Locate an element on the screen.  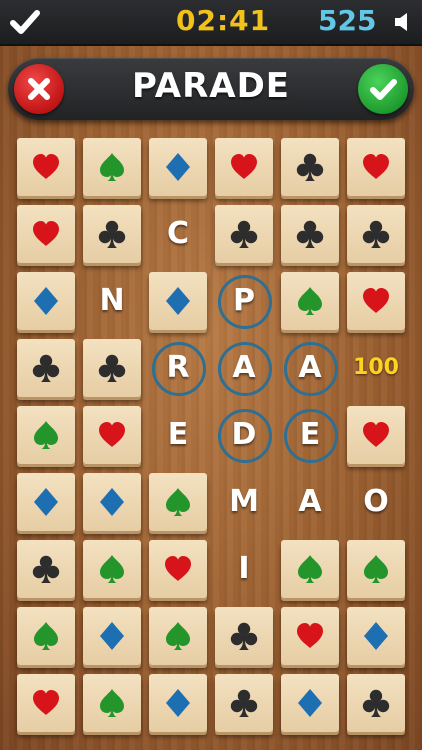
letter-tile: A is located at coordinates (310, 502).